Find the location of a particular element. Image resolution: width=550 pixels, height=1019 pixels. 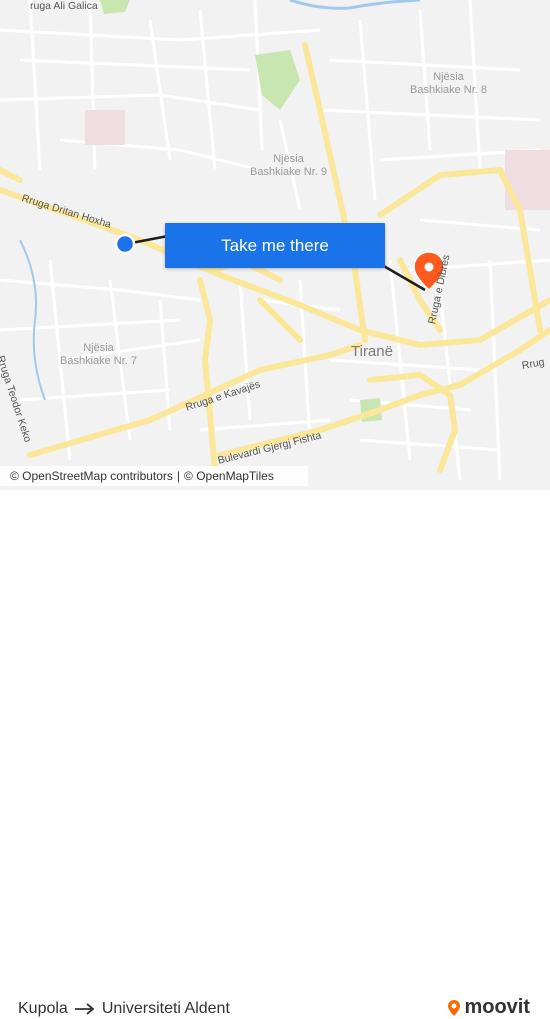

osm-contributors-link: © OpenStreetMap contributors is located at coordinates (91, 476).